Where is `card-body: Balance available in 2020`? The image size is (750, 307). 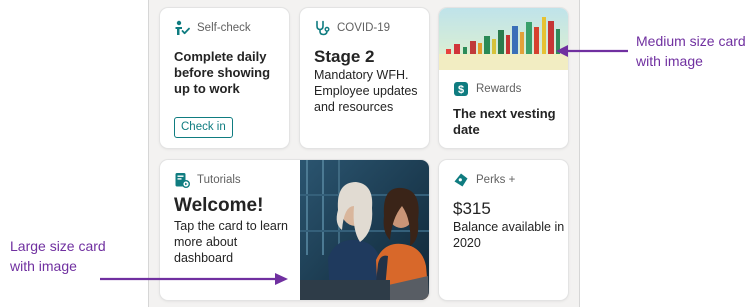
card-body: Balance available in 2020 is located at coordinates (509, 235).